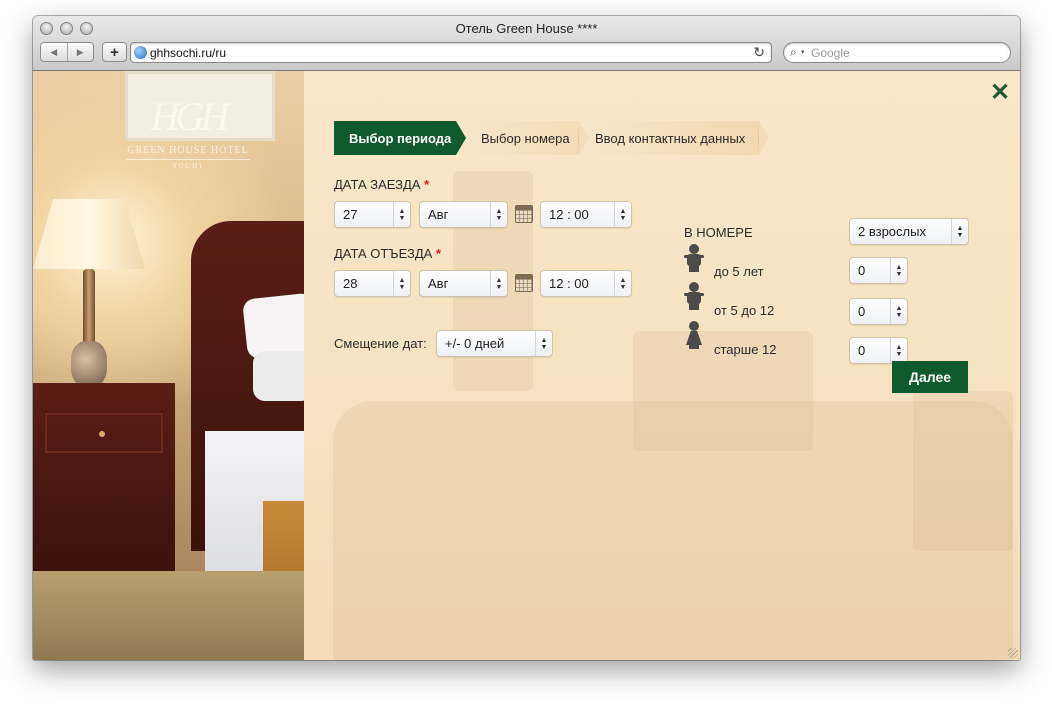 Image resolution: width=1052 pixels, height=707 pixels. What do you see at coordinates (494, 343) in the screenshot?
I see `date-shift-select: +/- 0 дней ▲ ▼` at bounding box center [494, 343].